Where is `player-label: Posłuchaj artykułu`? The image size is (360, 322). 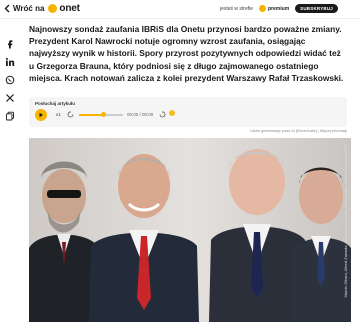
player-label: Posłuchaj artykułu is located at coordinates (55, 103).